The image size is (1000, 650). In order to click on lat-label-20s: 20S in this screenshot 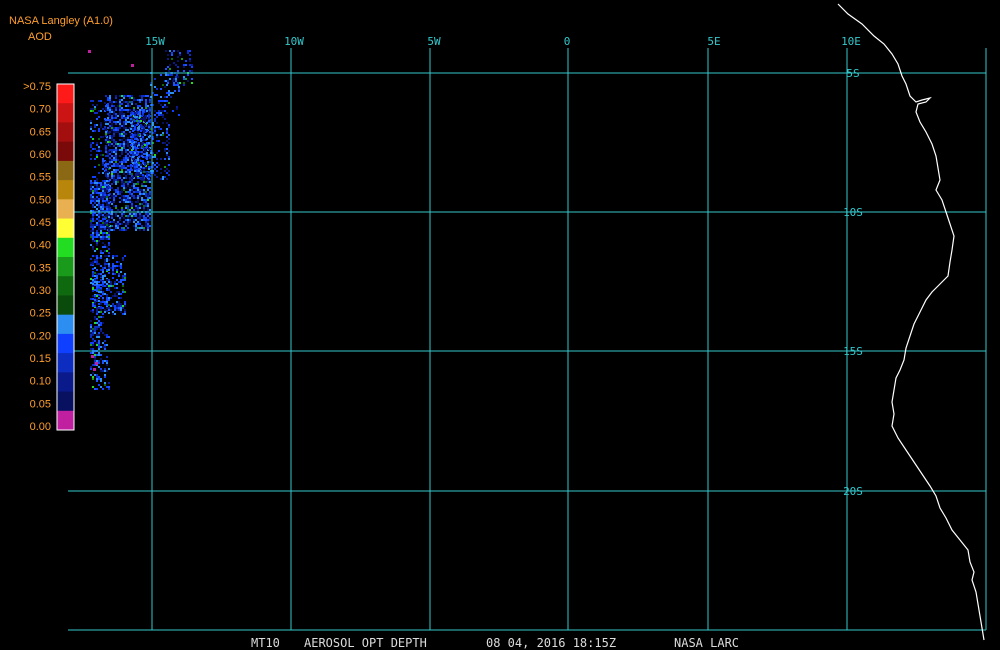, I will do `click(853, 491)`.